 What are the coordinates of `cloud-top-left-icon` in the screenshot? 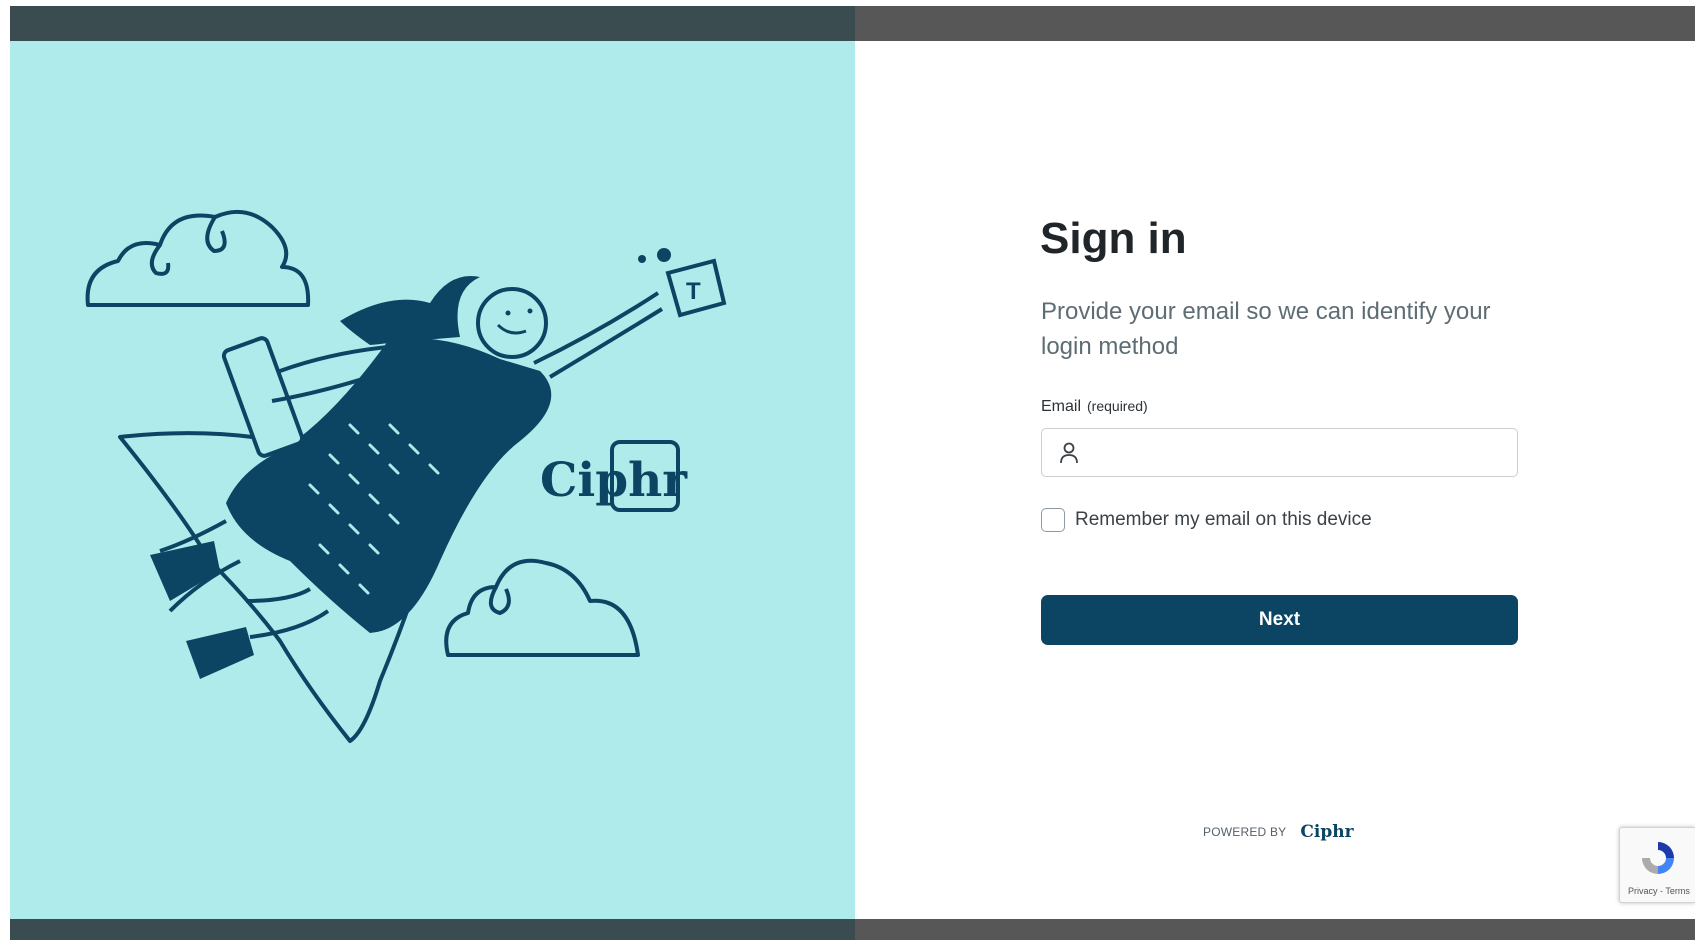 It's located at (198, 258).